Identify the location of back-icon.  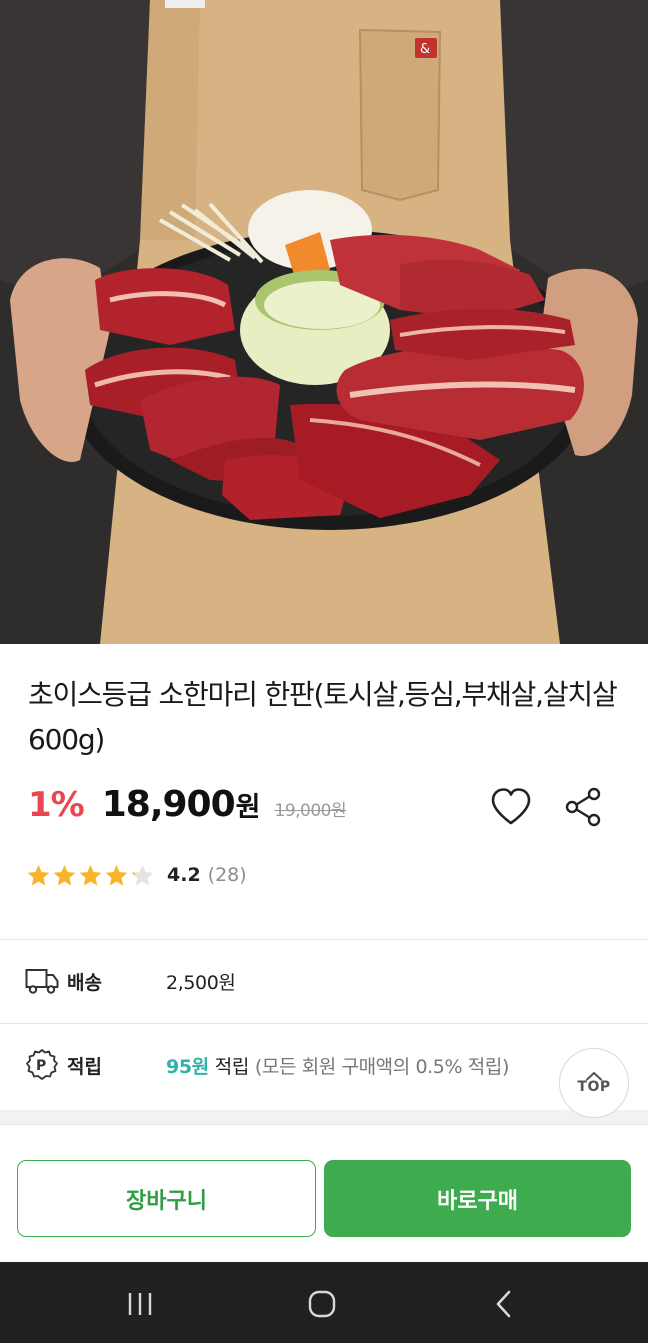
(503, 1304).